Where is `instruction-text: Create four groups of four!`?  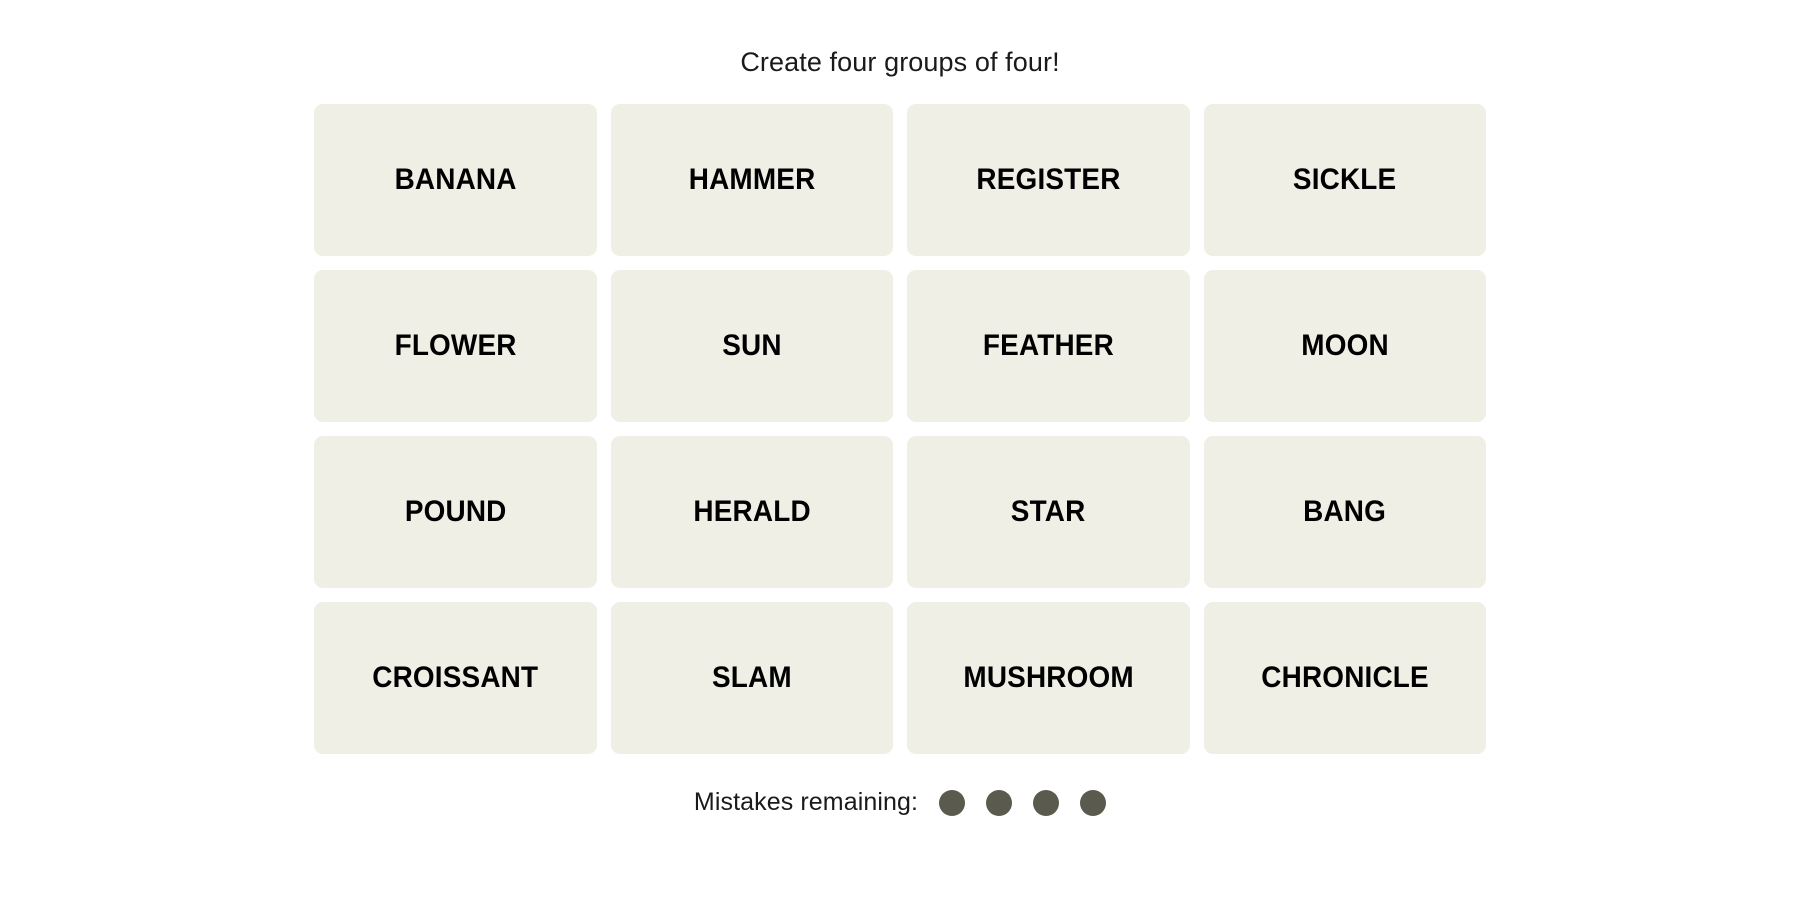
instruction-text: Create four groups of four! is located at coordinates (900, 62).